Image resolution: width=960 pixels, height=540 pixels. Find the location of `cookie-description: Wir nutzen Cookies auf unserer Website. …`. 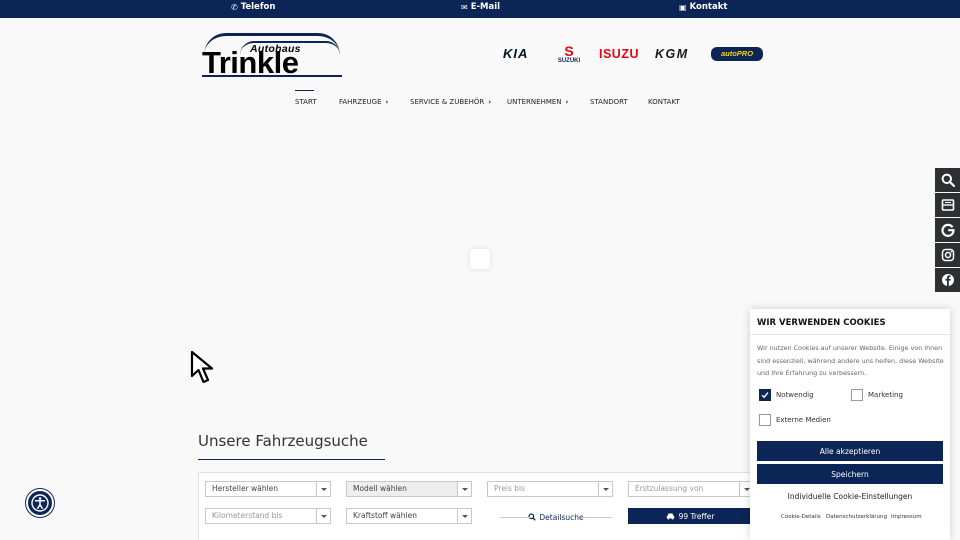

cookie-description: Wir nutzen Cookies auf unserer Website. … is located at coordinates (850, 360).